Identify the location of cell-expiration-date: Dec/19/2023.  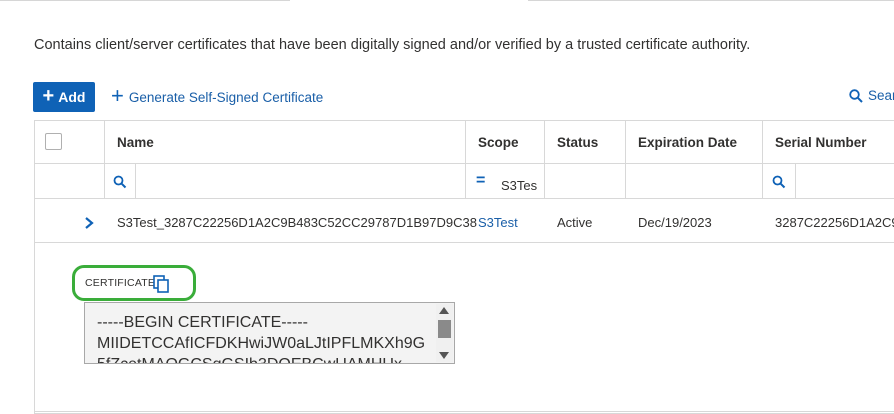
(675, 222).